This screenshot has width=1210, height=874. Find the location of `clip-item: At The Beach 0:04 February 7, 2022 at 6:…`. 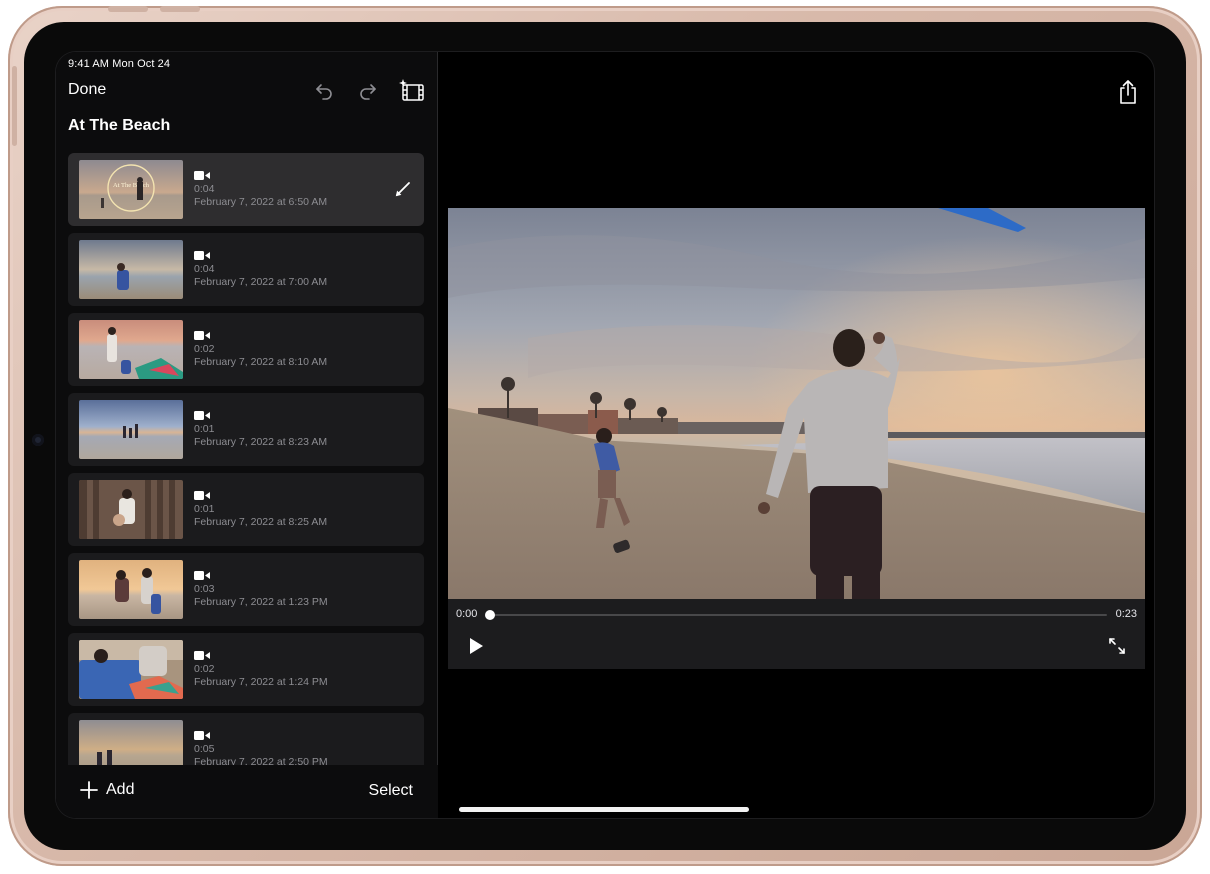

clip-item: At The Beach 0:04 February 7, 2022 at 6:… is located at coordinates (246, 189).